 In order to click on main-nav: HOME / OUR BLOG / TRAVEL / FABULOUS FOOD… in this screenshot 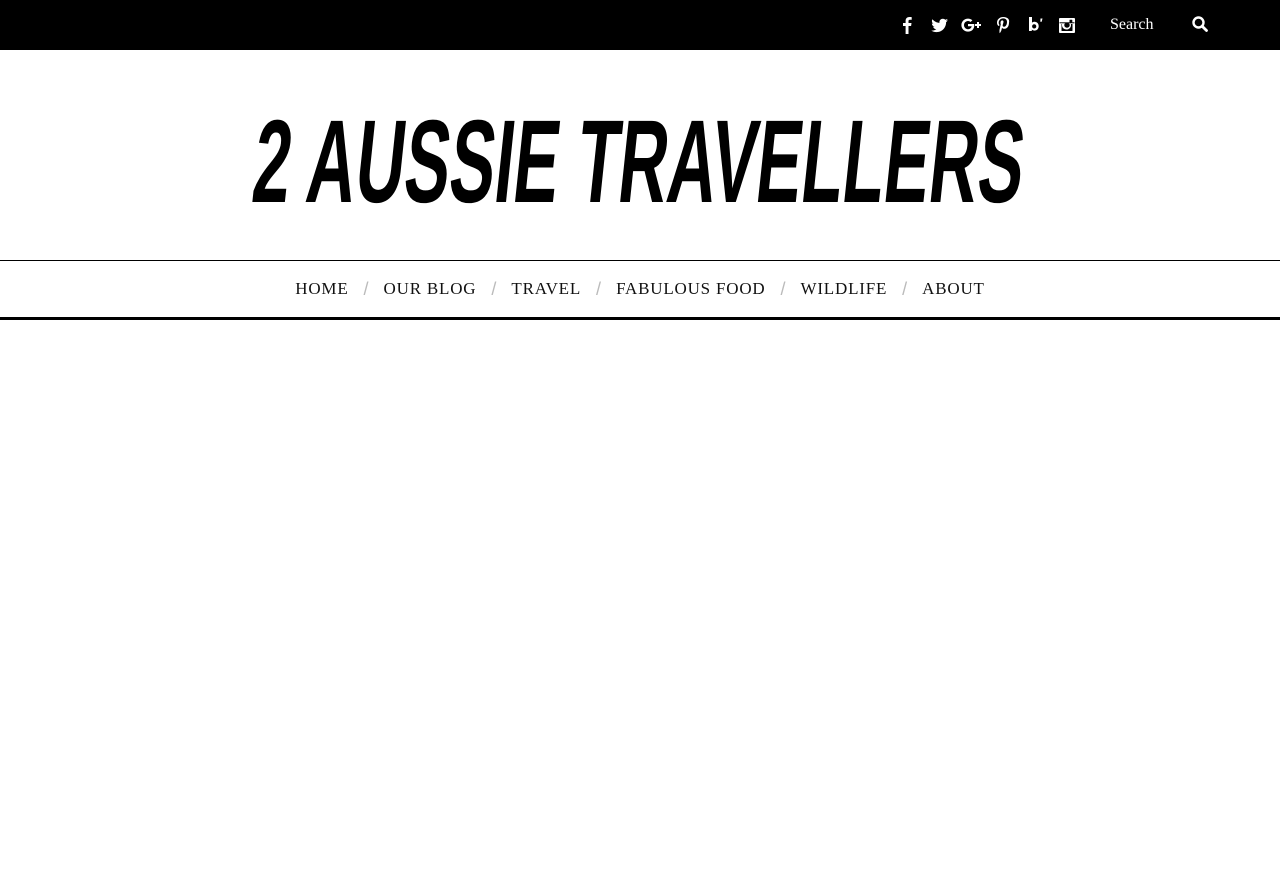, I will do `click(640, 290)`.